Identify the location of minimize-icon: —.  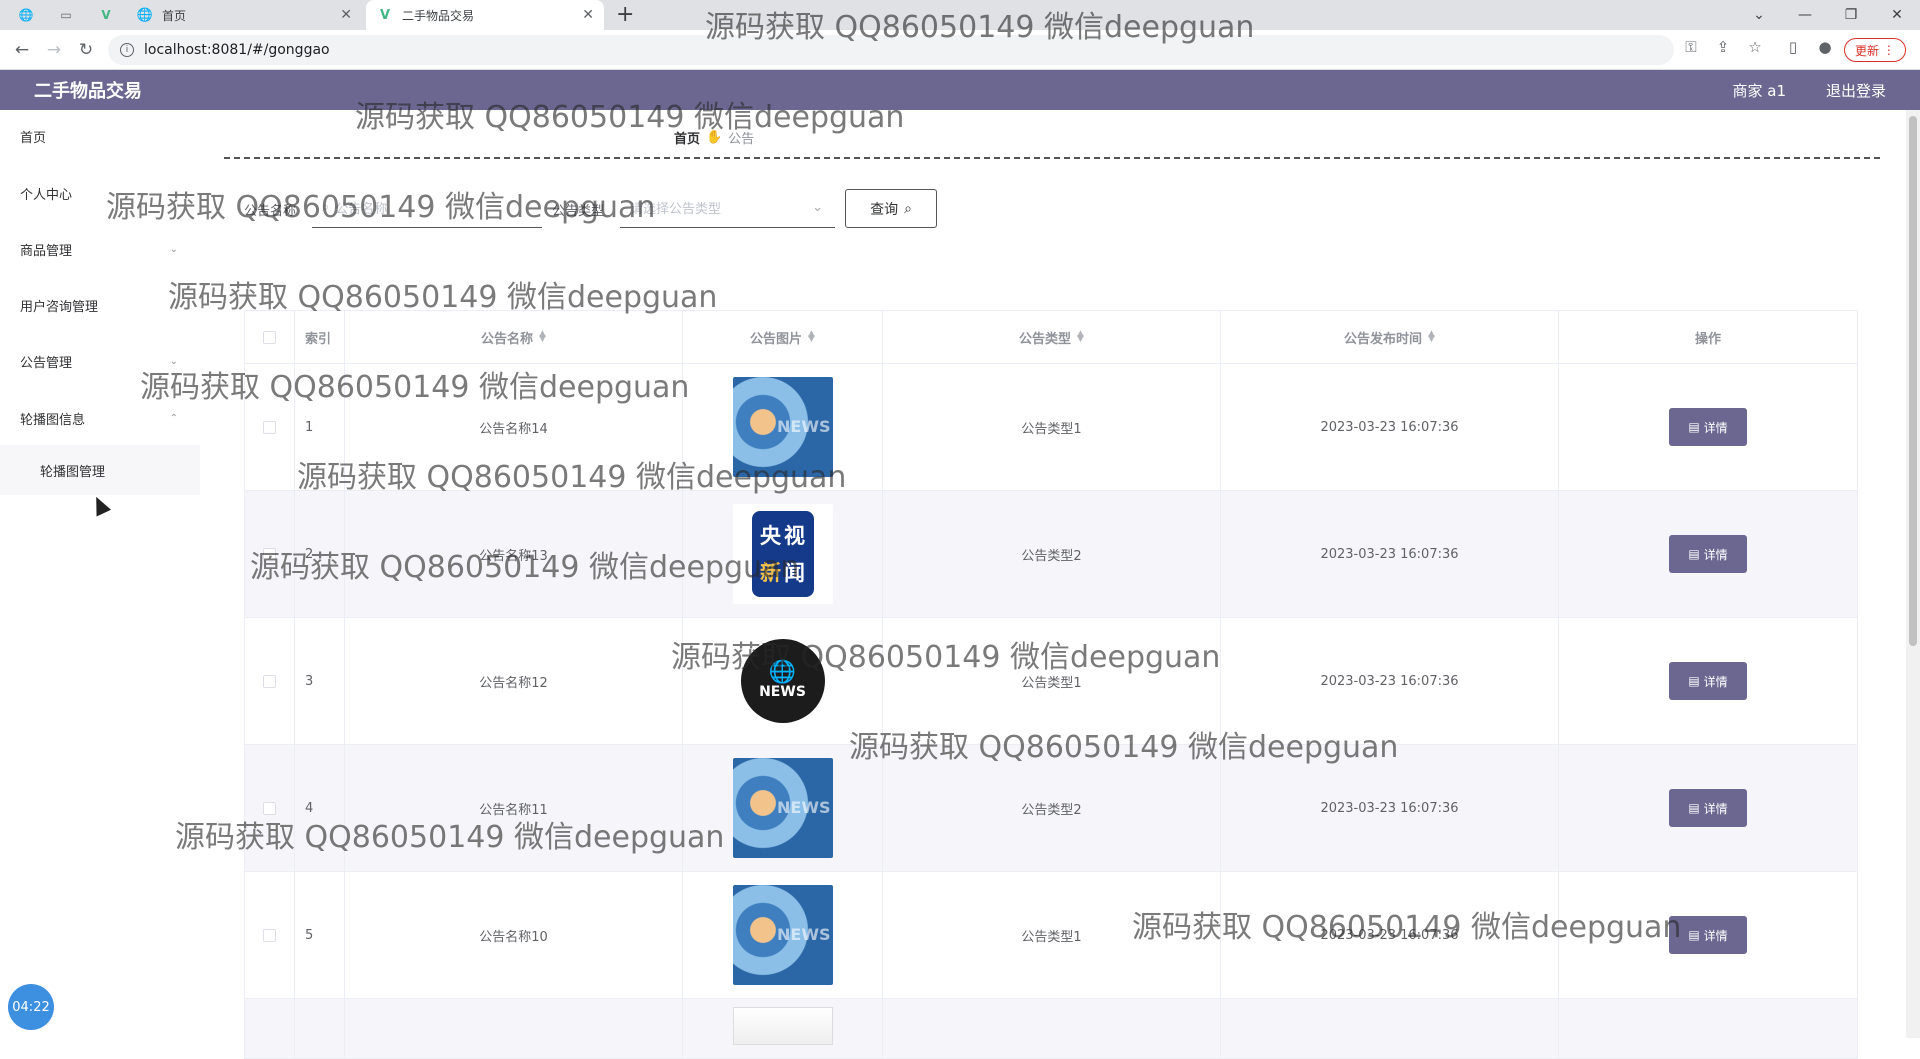
(1805, 15).